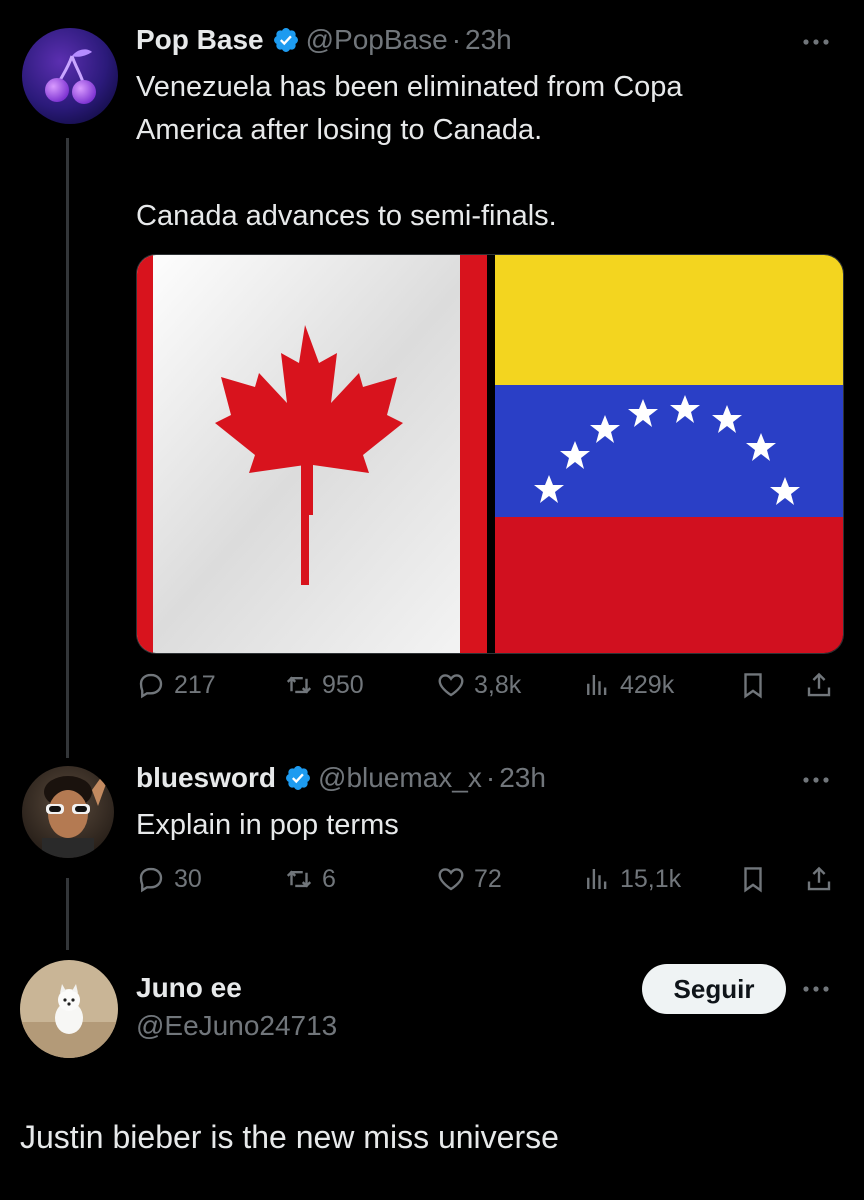 Image resolution: width=864 pixels, height=1200 pixels. I want to click on author-handle: @EeJuno24713, so click(236, 1026).